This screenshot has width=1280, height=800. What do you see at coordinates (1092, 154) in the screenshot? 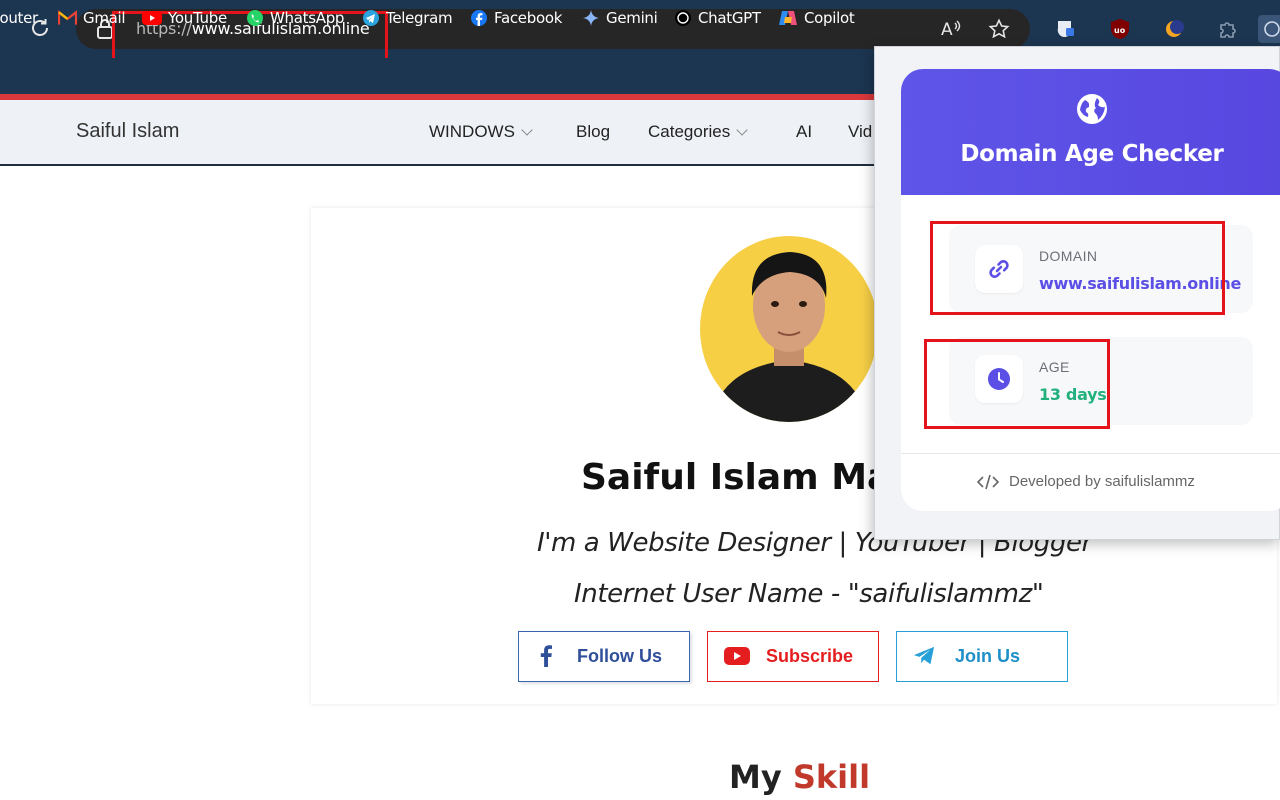
I see `popup-title: Domain Age Checker` at bounding box center [1092, 154].